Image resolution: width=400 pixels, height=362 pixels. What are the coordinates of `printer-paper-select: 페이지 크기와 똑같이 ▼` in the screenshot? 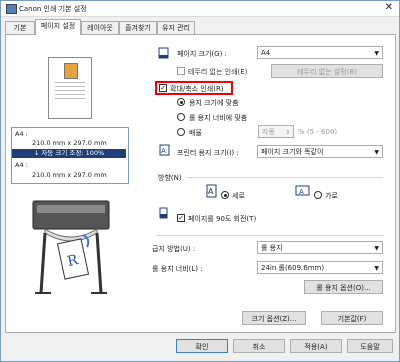 It's located at (320, 151).